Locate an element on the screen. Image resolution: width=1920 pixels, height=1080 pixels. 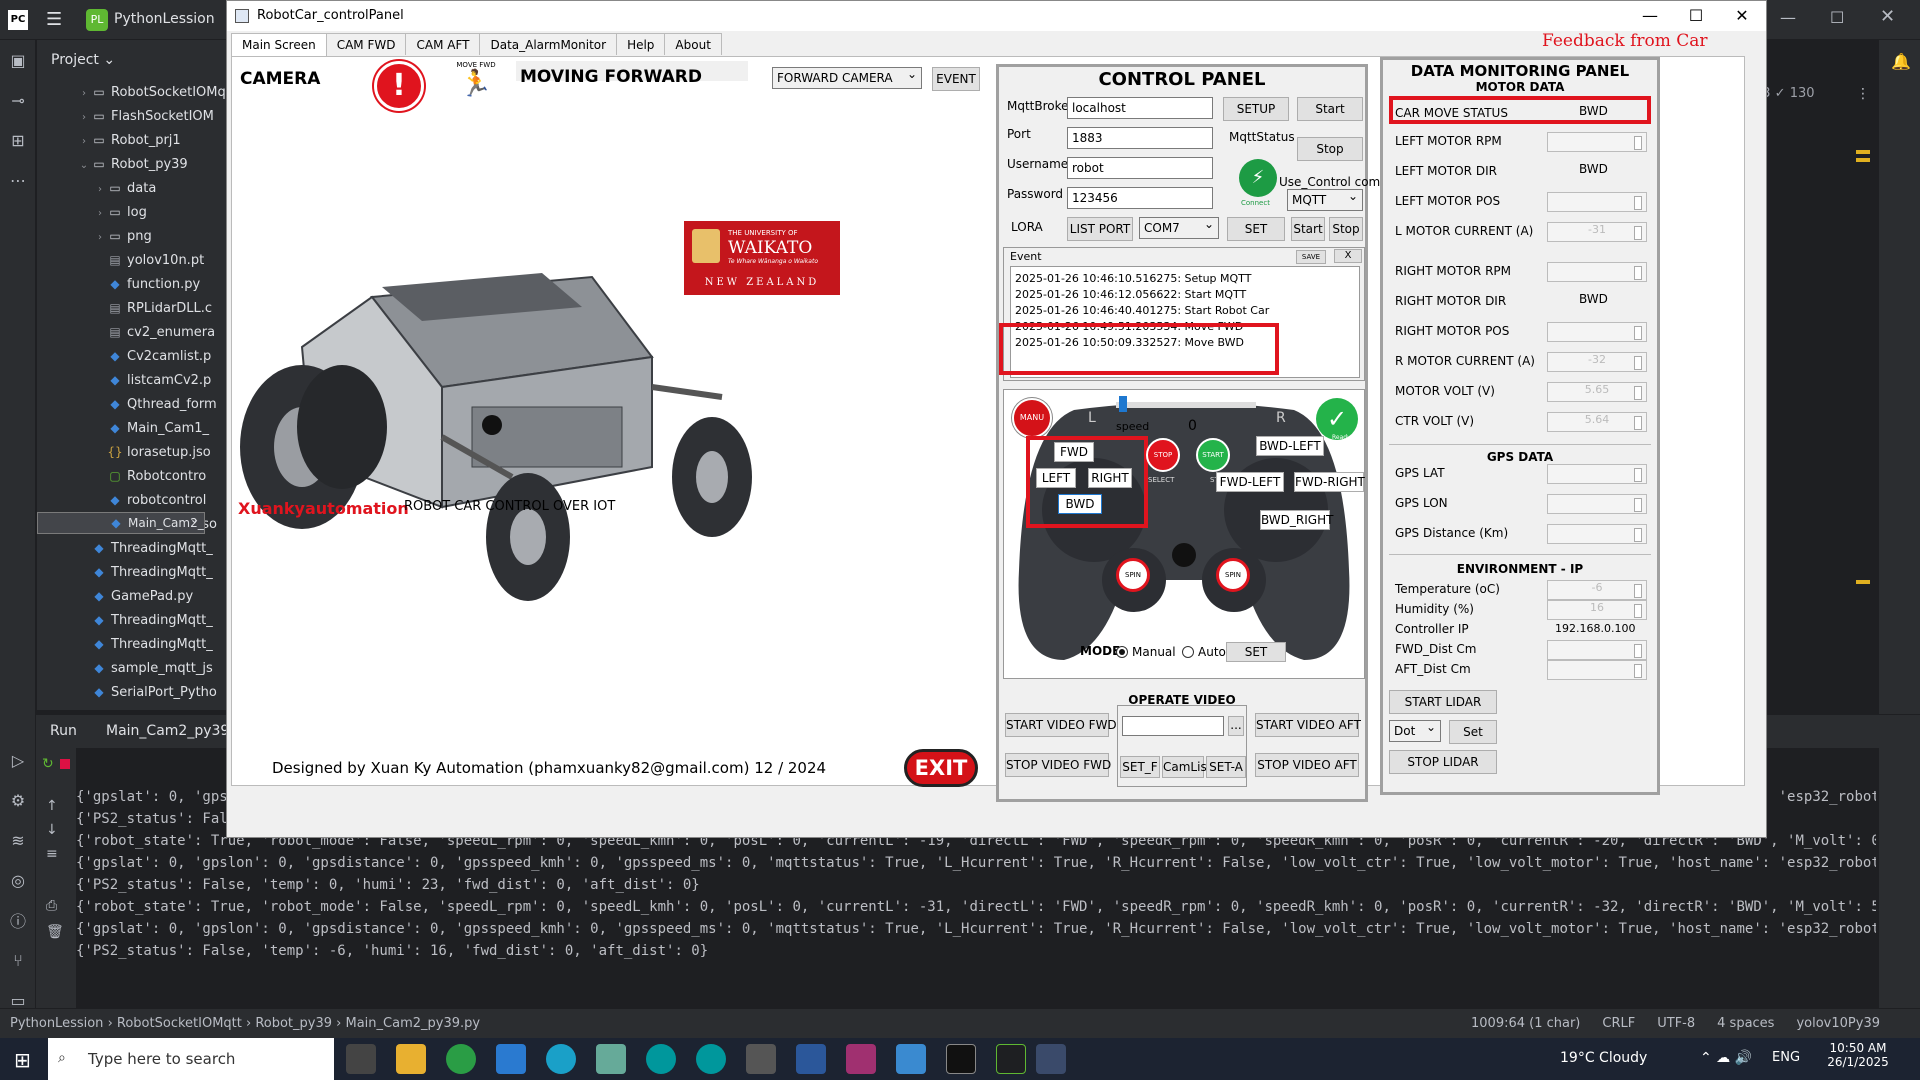
terminal-app-icon is located at coordinates (961, 1059).